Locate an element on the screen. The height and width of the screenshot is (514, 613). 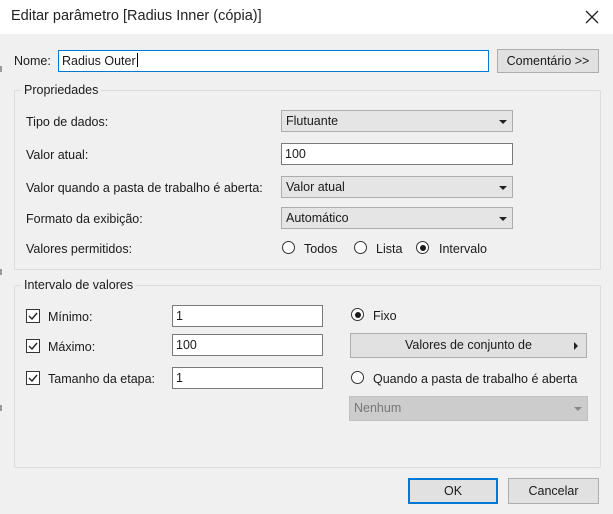
cancel-button: Cancelar is located at coordinates (553, 491).